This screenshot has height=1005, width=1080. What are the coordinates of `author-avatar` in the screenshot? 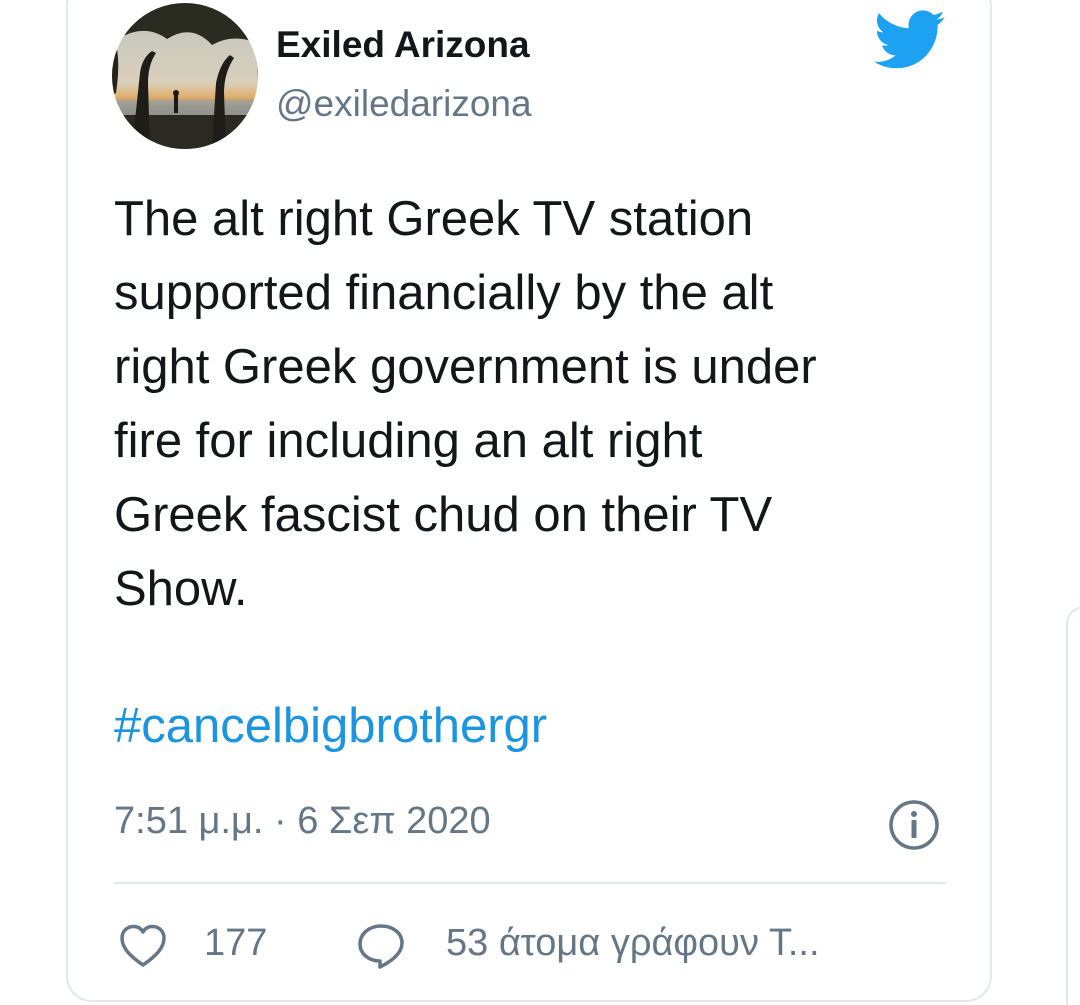 It's located at (185, 76).